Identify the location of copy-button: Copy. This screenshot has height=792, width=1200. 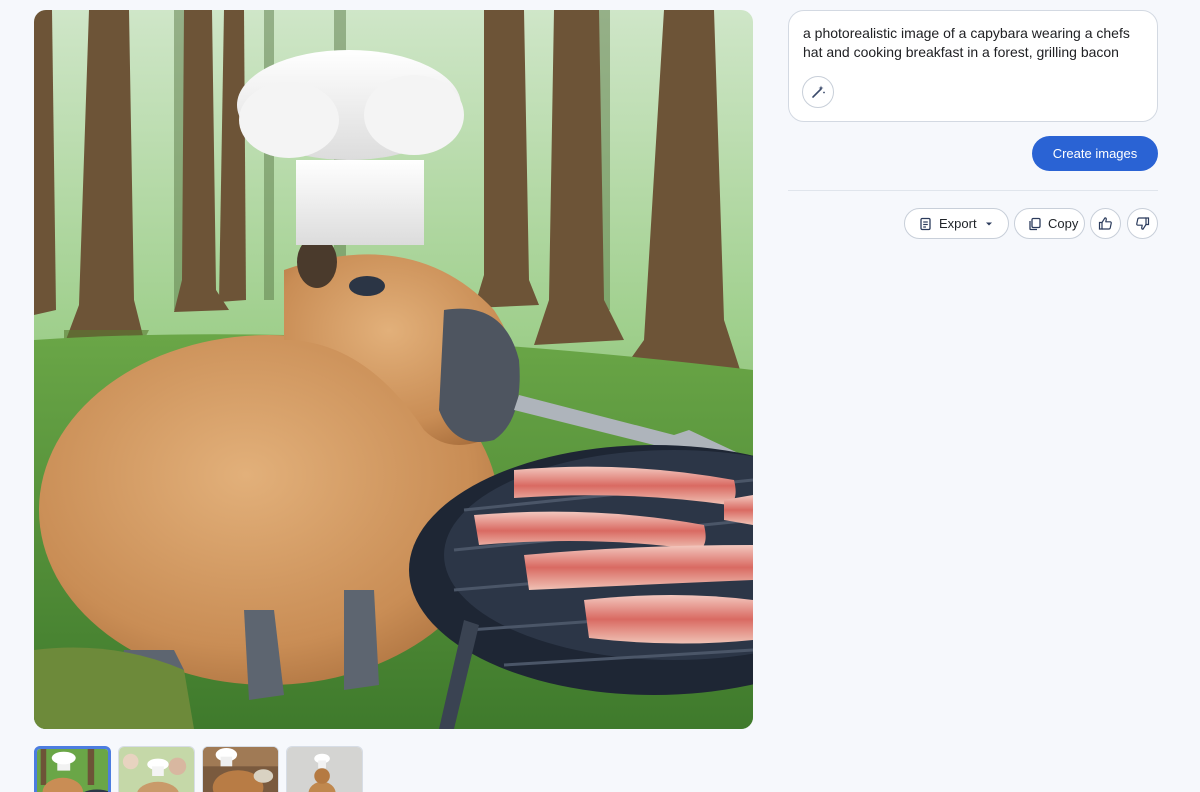
(1049, 223).